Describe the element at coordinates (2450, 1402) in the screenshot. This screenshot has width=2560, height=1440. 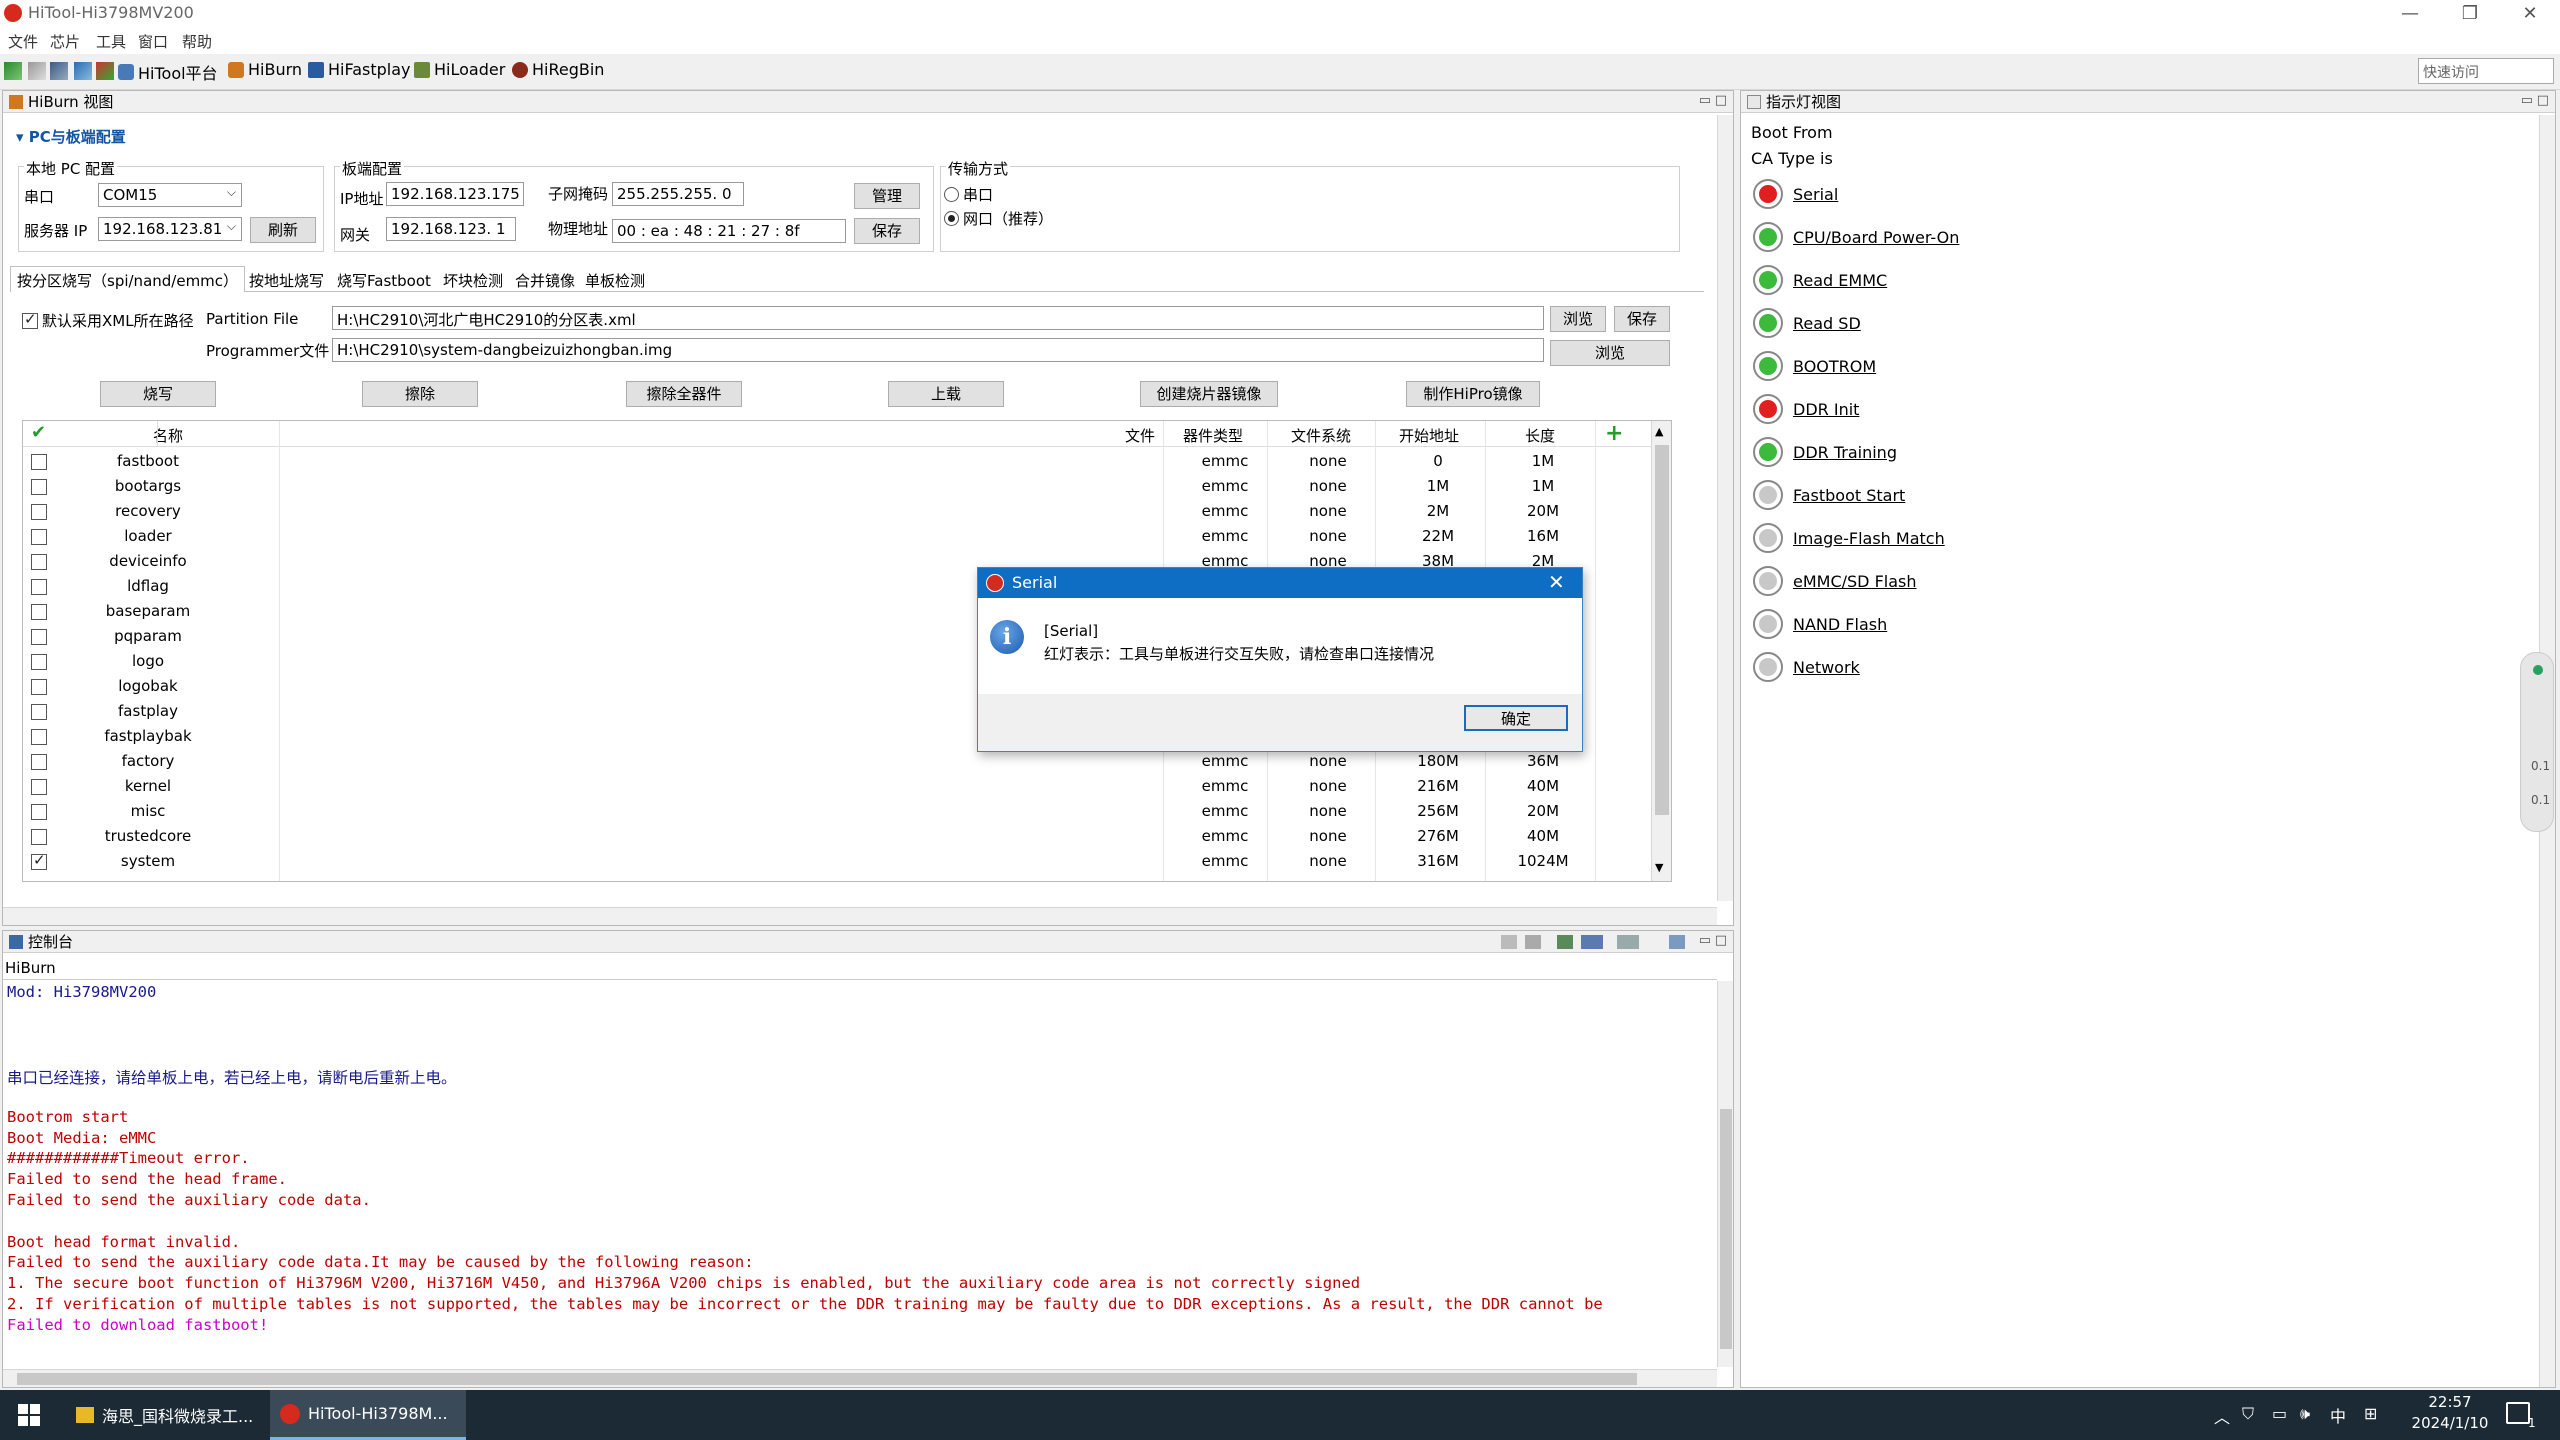
I see `clock-time: 22:57` at that location.